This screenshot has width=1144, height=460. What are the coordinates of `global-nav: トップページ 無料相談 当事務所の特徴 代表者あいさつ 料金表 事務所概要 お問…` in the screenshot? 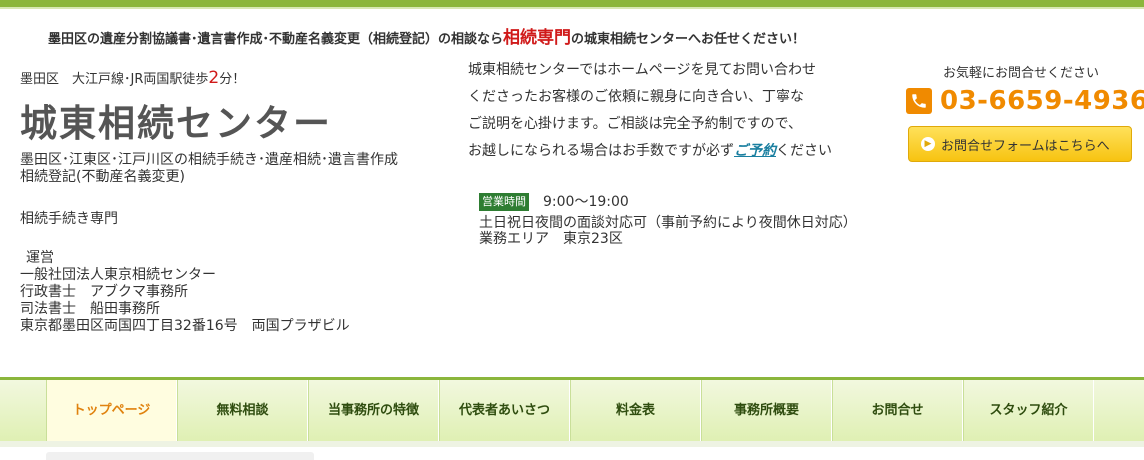 It's located at (572, 409).